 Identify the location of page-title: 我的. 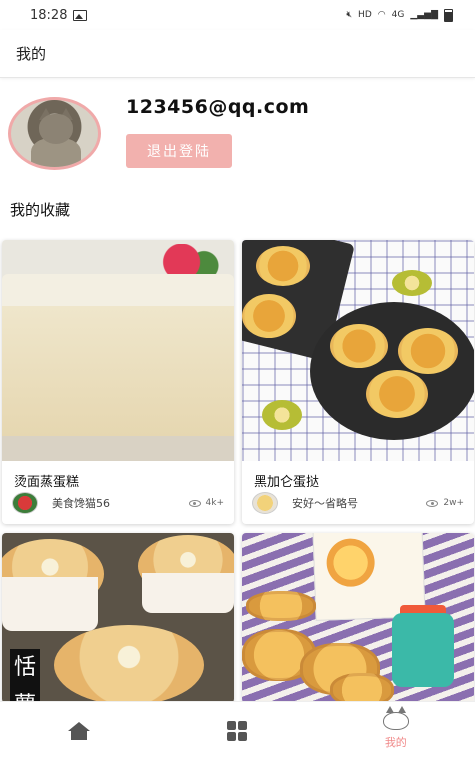
(31, 54).